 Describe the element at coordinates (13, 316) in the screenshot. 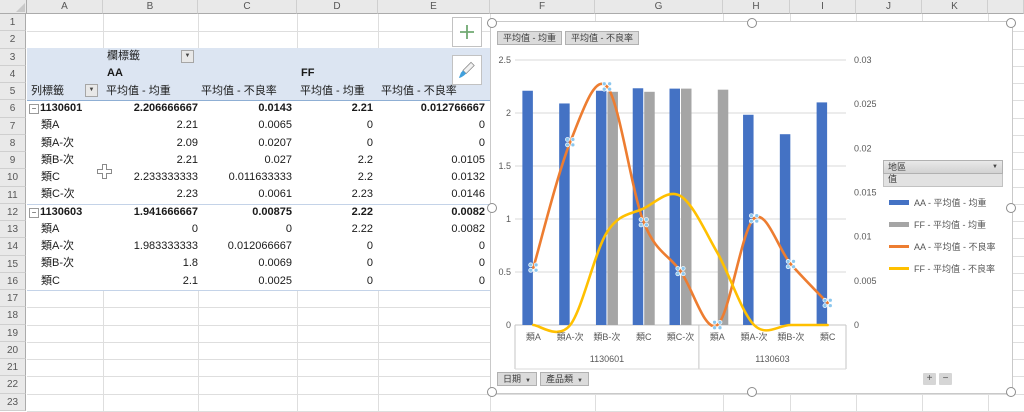

I see `row-header-18: 18` at that location.